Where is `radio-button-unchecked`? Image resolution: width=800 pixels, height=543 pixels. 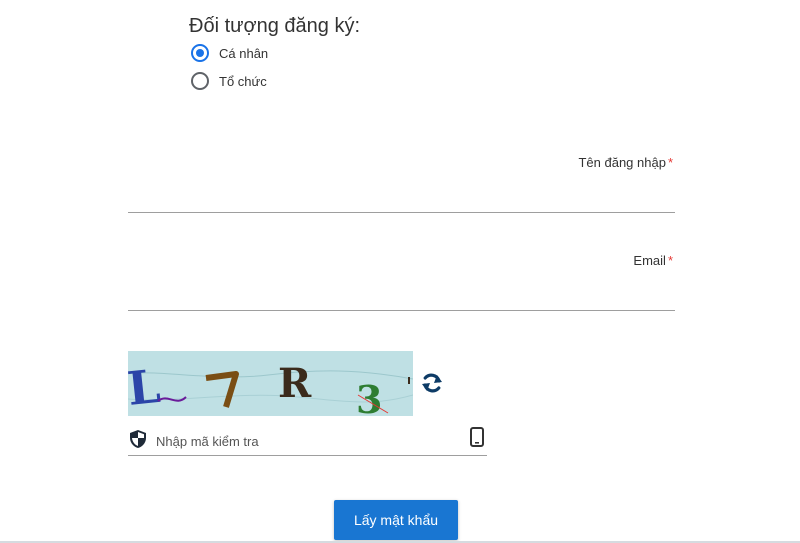
radio-button-unchecked is located at coordinates (200, 81).